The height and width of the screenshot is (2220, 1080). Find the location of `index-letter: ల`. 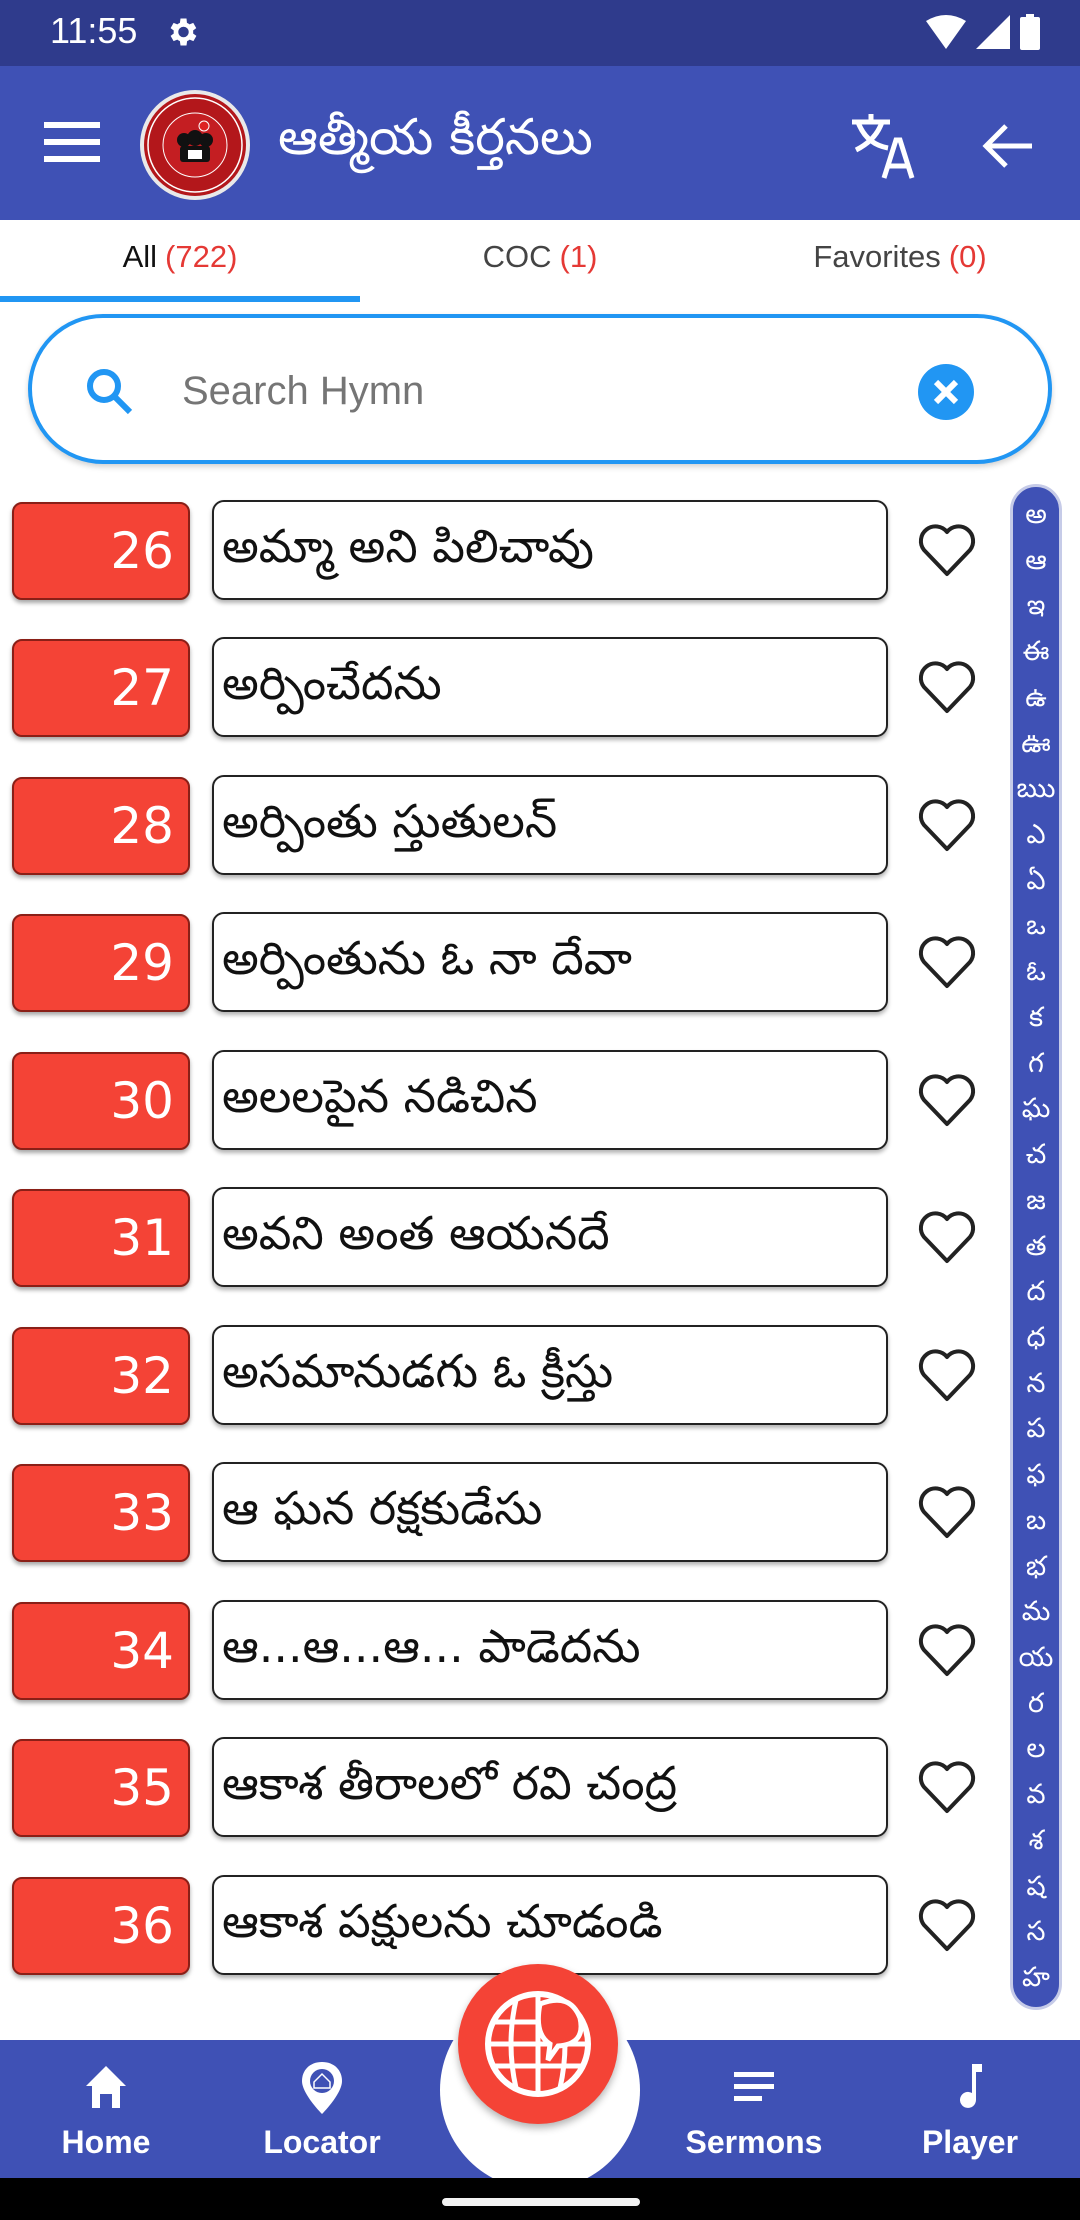

index-letter: ల is located at coordinates (1036, 1749).